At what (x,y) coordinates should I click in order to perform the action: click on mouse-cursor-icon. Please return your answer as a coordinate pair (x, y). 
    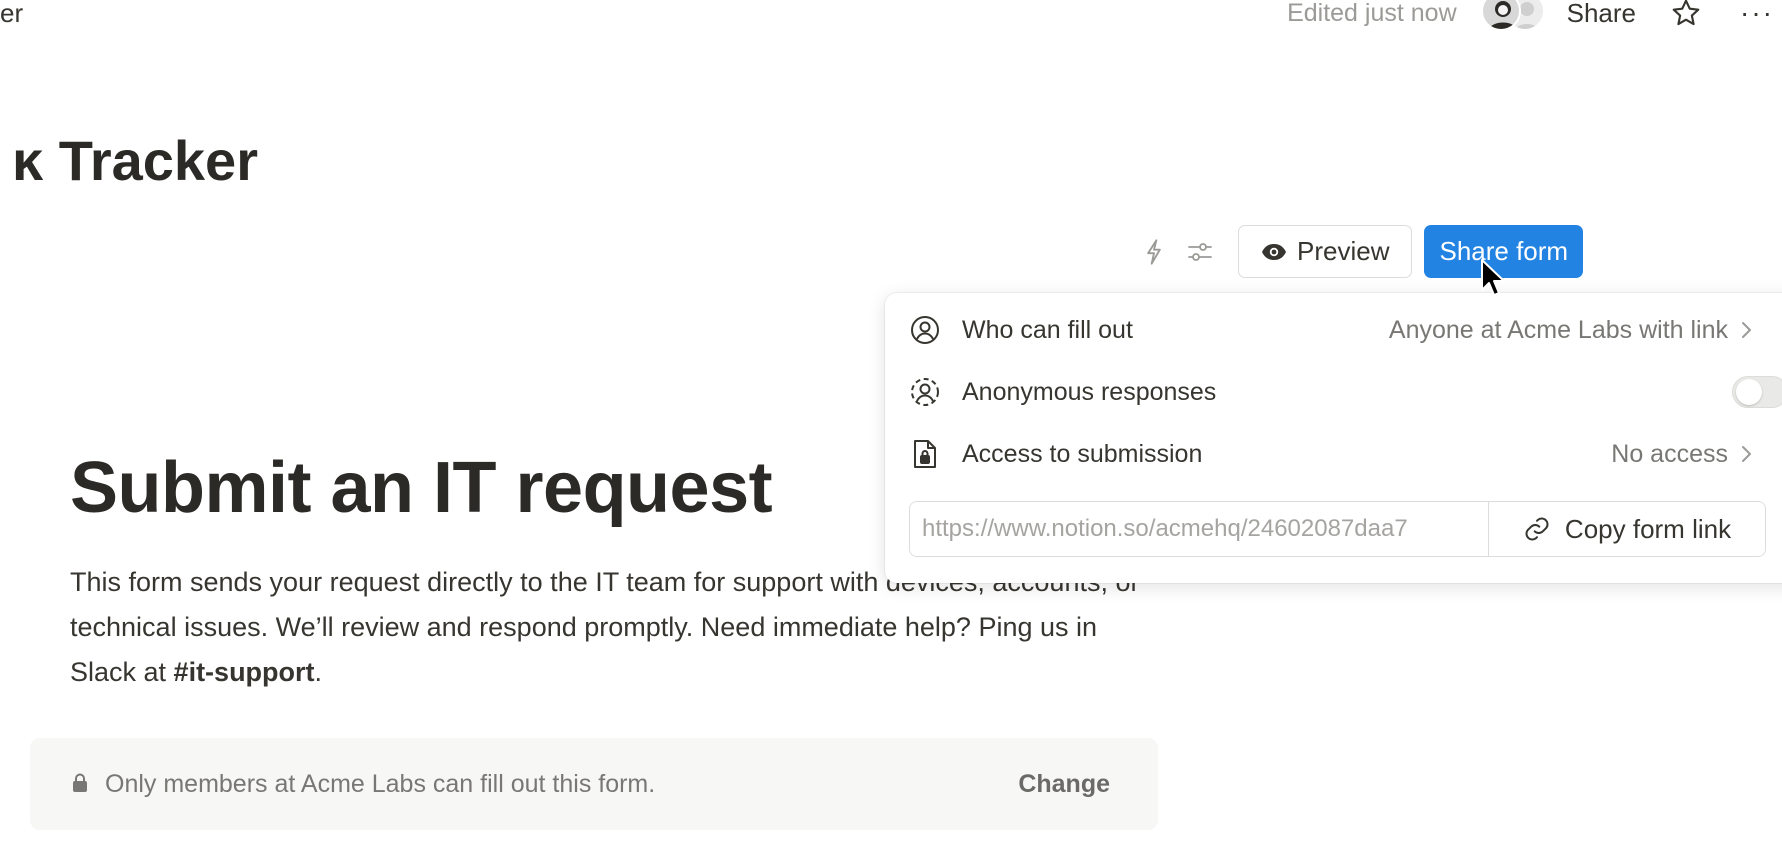
    Looking at the image, I should click on (1493, 280).